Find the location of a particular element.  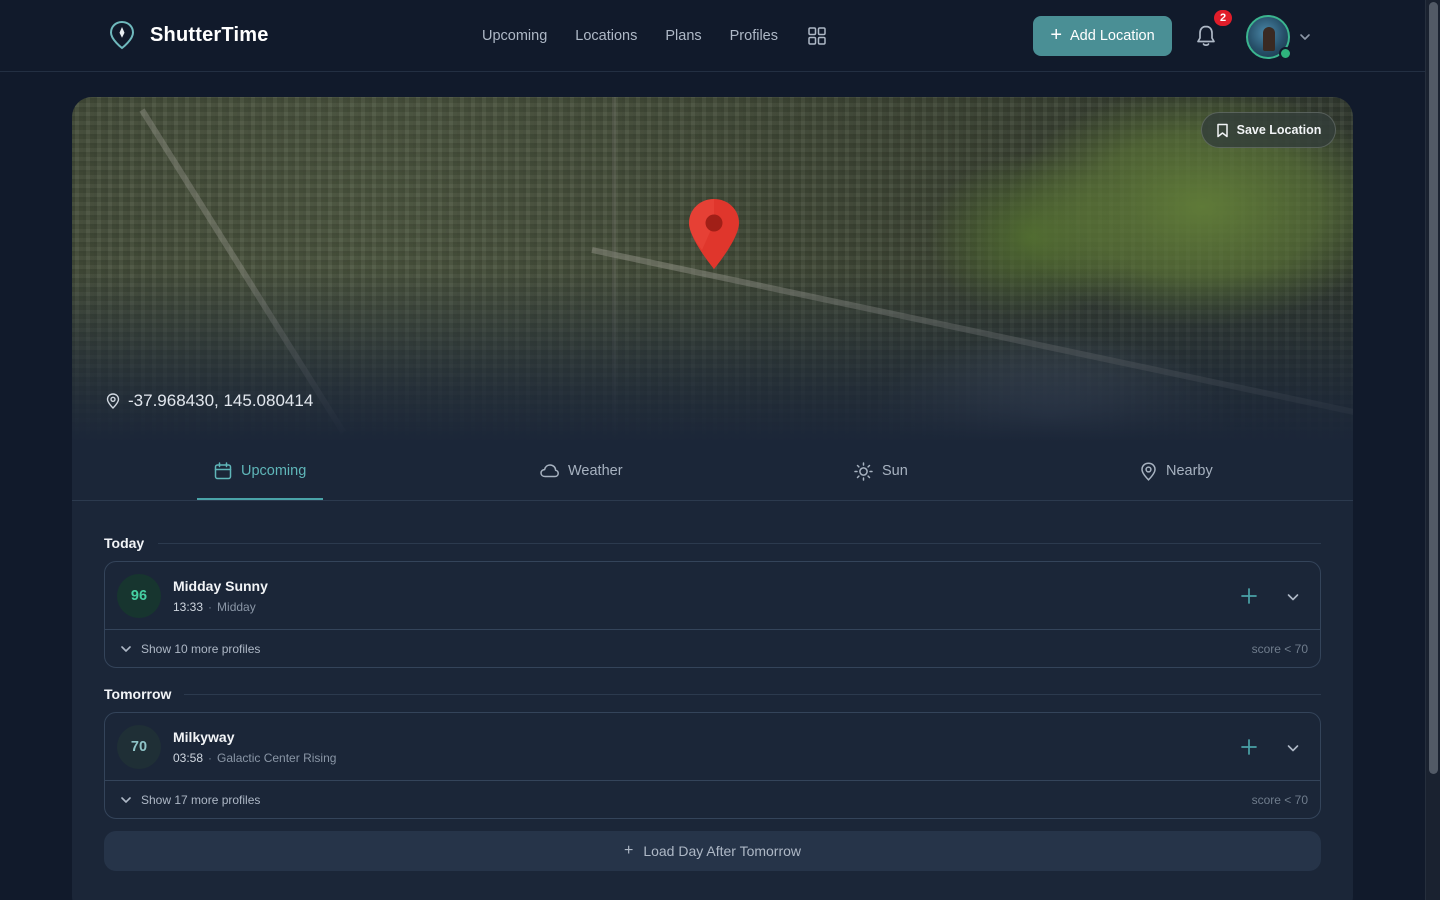

event-subtitle: Midday is located at coordinates (236, 607).